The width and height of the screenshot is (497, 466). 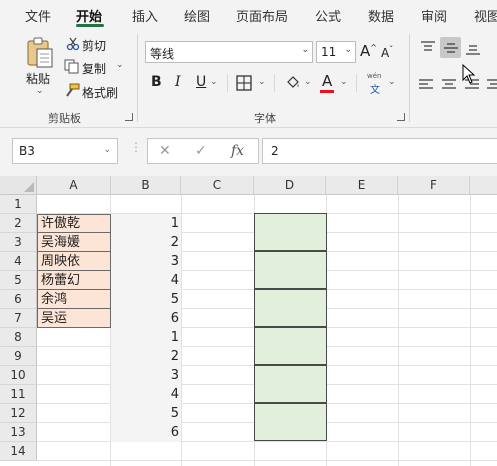 What do you see at coordinates (201, 82) in the screenshot?
I see `underline-button: U` at bounding box center [201, 82].